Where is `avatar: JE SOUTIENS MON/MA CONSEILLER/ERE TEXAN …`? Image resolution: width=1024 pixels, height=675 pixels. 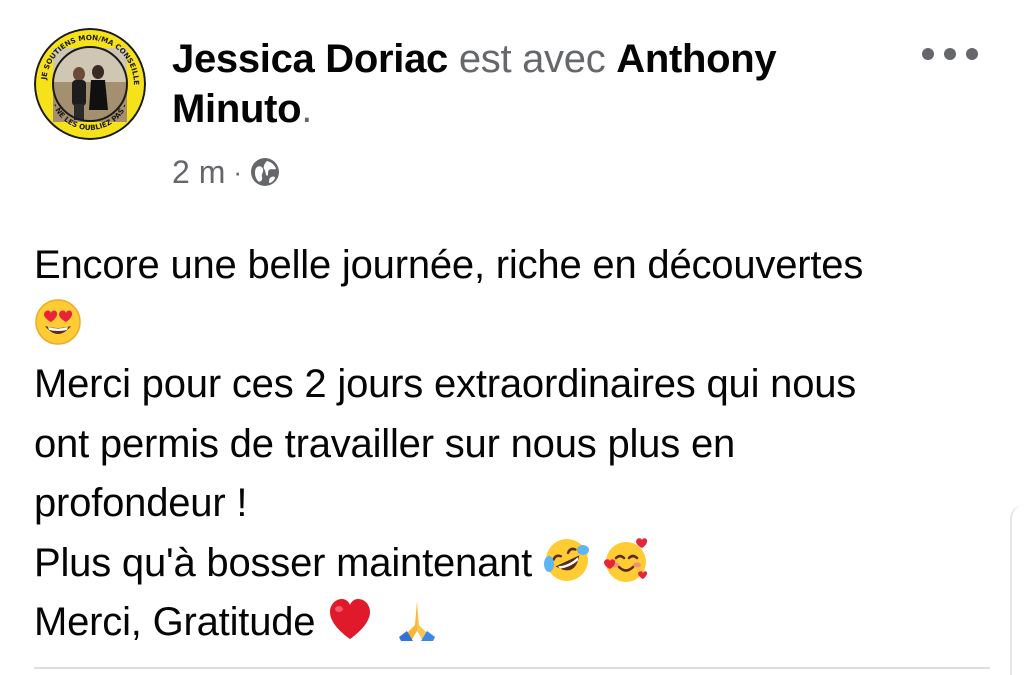 avatar: JE SOUTIENS MON/MA CONSEILLER/ERE TEXAN … is located at coordinates (90, 84).